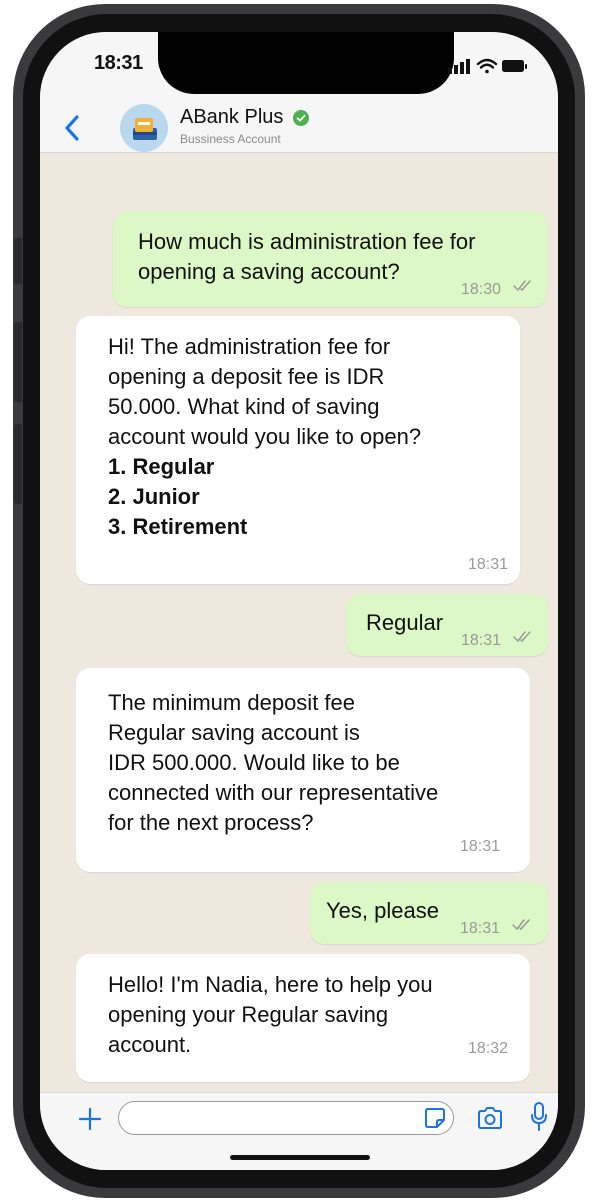  I want to click on message-text-line: Regular saving account is, so click(234, 732).